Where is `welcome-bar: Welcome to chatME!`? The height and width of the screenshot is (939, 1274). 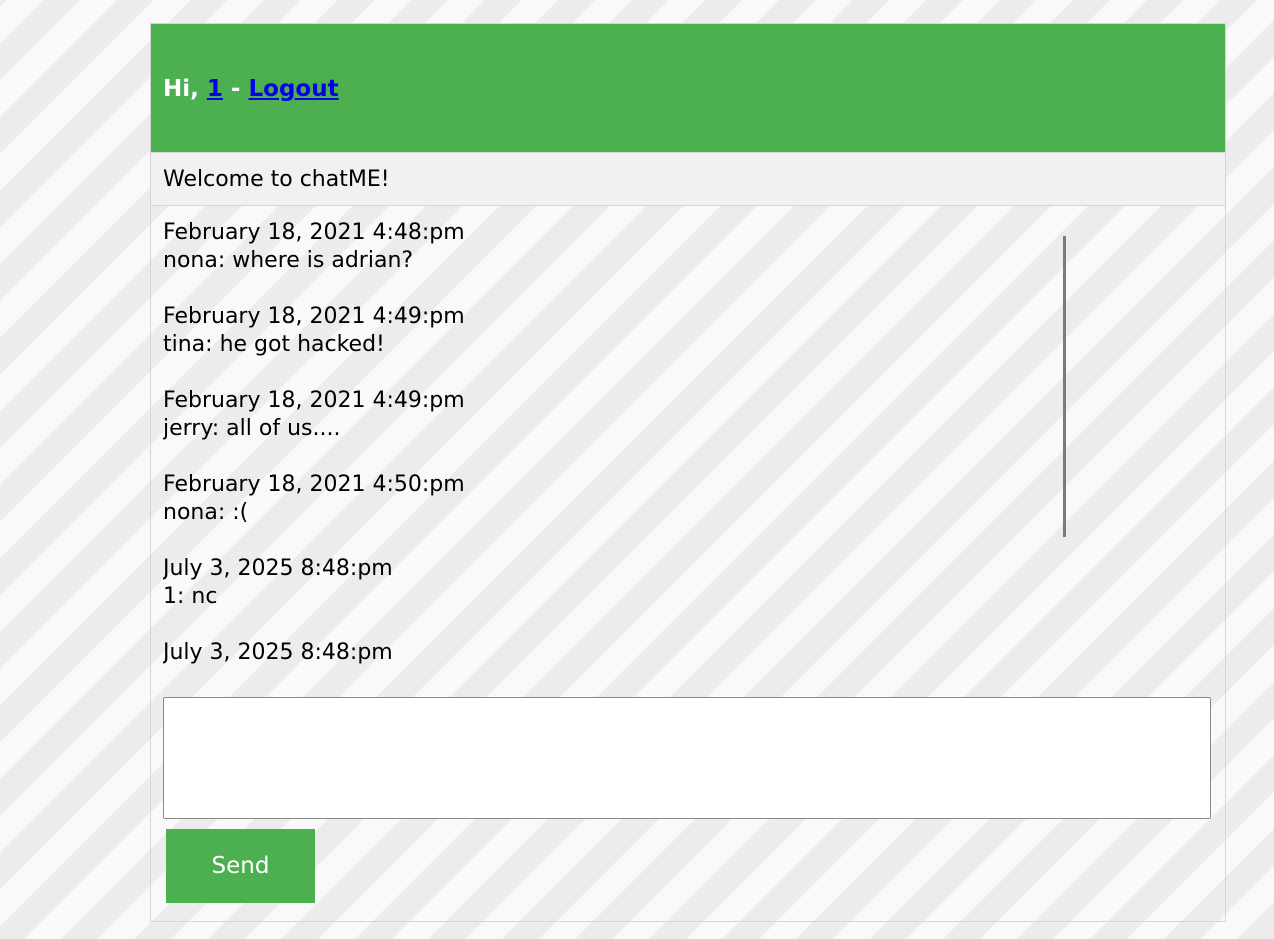
welcome-bar: Welcome to chatME! is located at coordinates (688, 179).